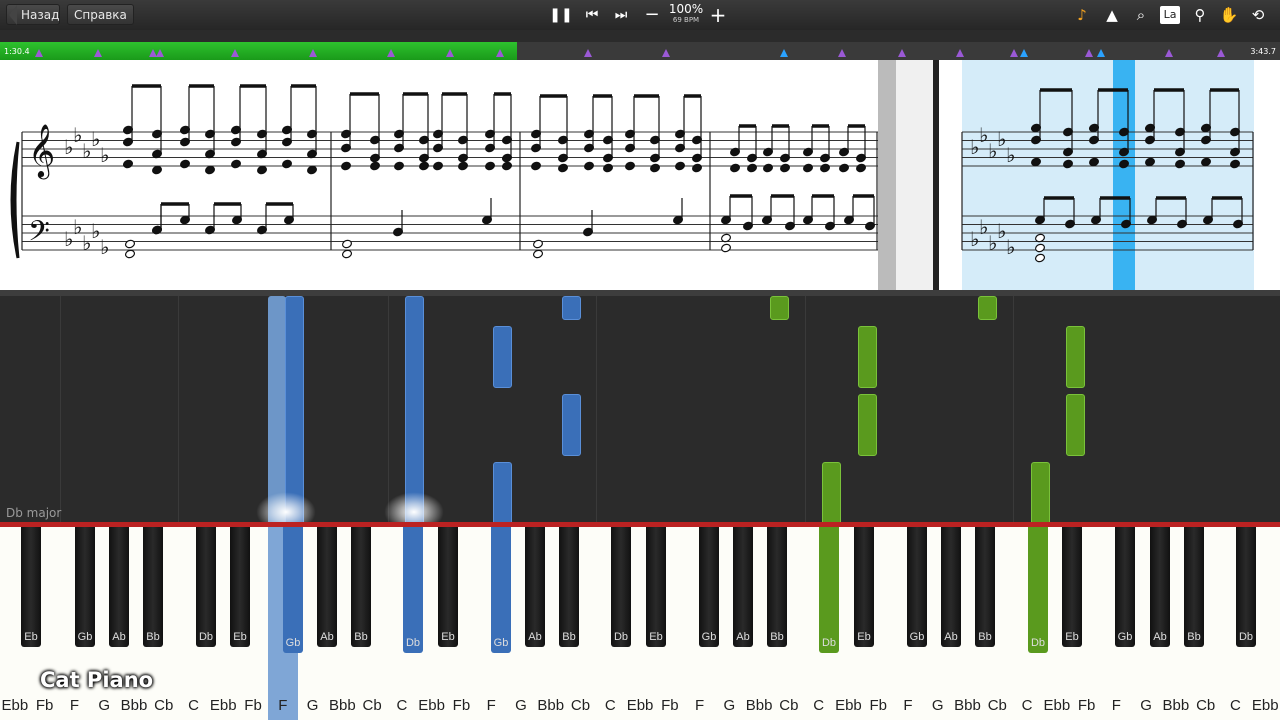 Image resolution: width=1280 pixels, height=720 pixels. Describe the element at coordinates (253, 705) in the screenshot. I see `white-key-label: Fb` at that location.